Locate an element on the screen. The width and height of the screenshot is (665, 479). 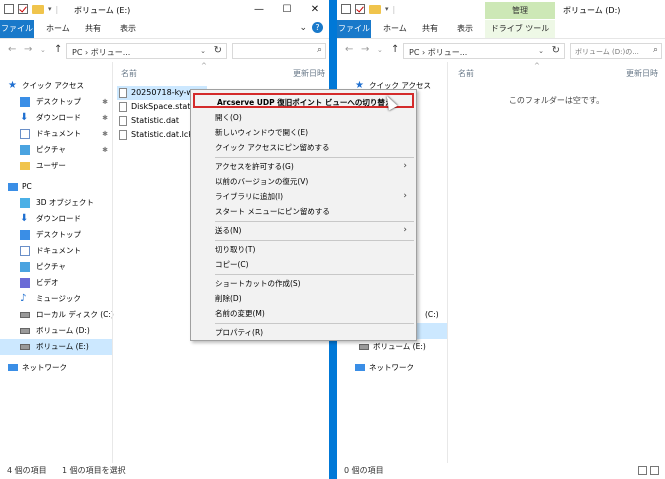
menu-item-copy: コピー(C) is located at coordinates (303, 264).